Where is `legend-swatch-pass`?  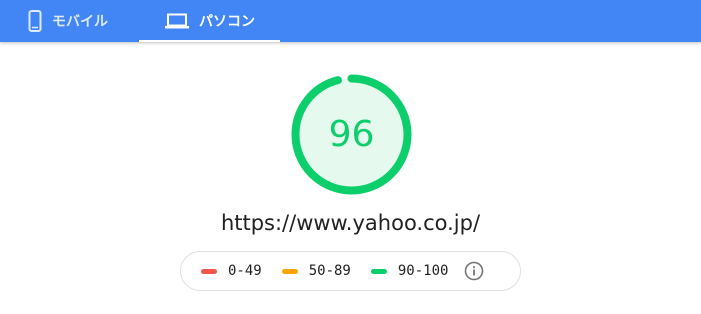 legend-swatch-pass is located at coordinates (378, 271).